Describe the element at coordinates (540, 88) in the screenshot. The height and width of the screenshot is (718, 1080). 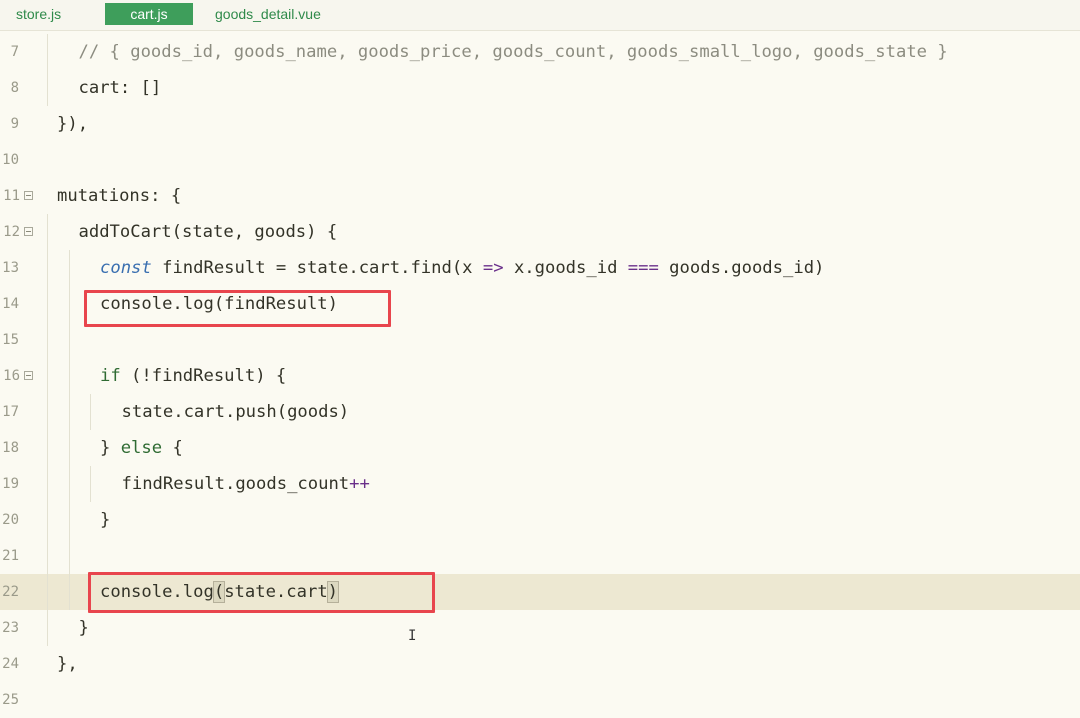
I see `code-line: 8 cart: []` at that location.